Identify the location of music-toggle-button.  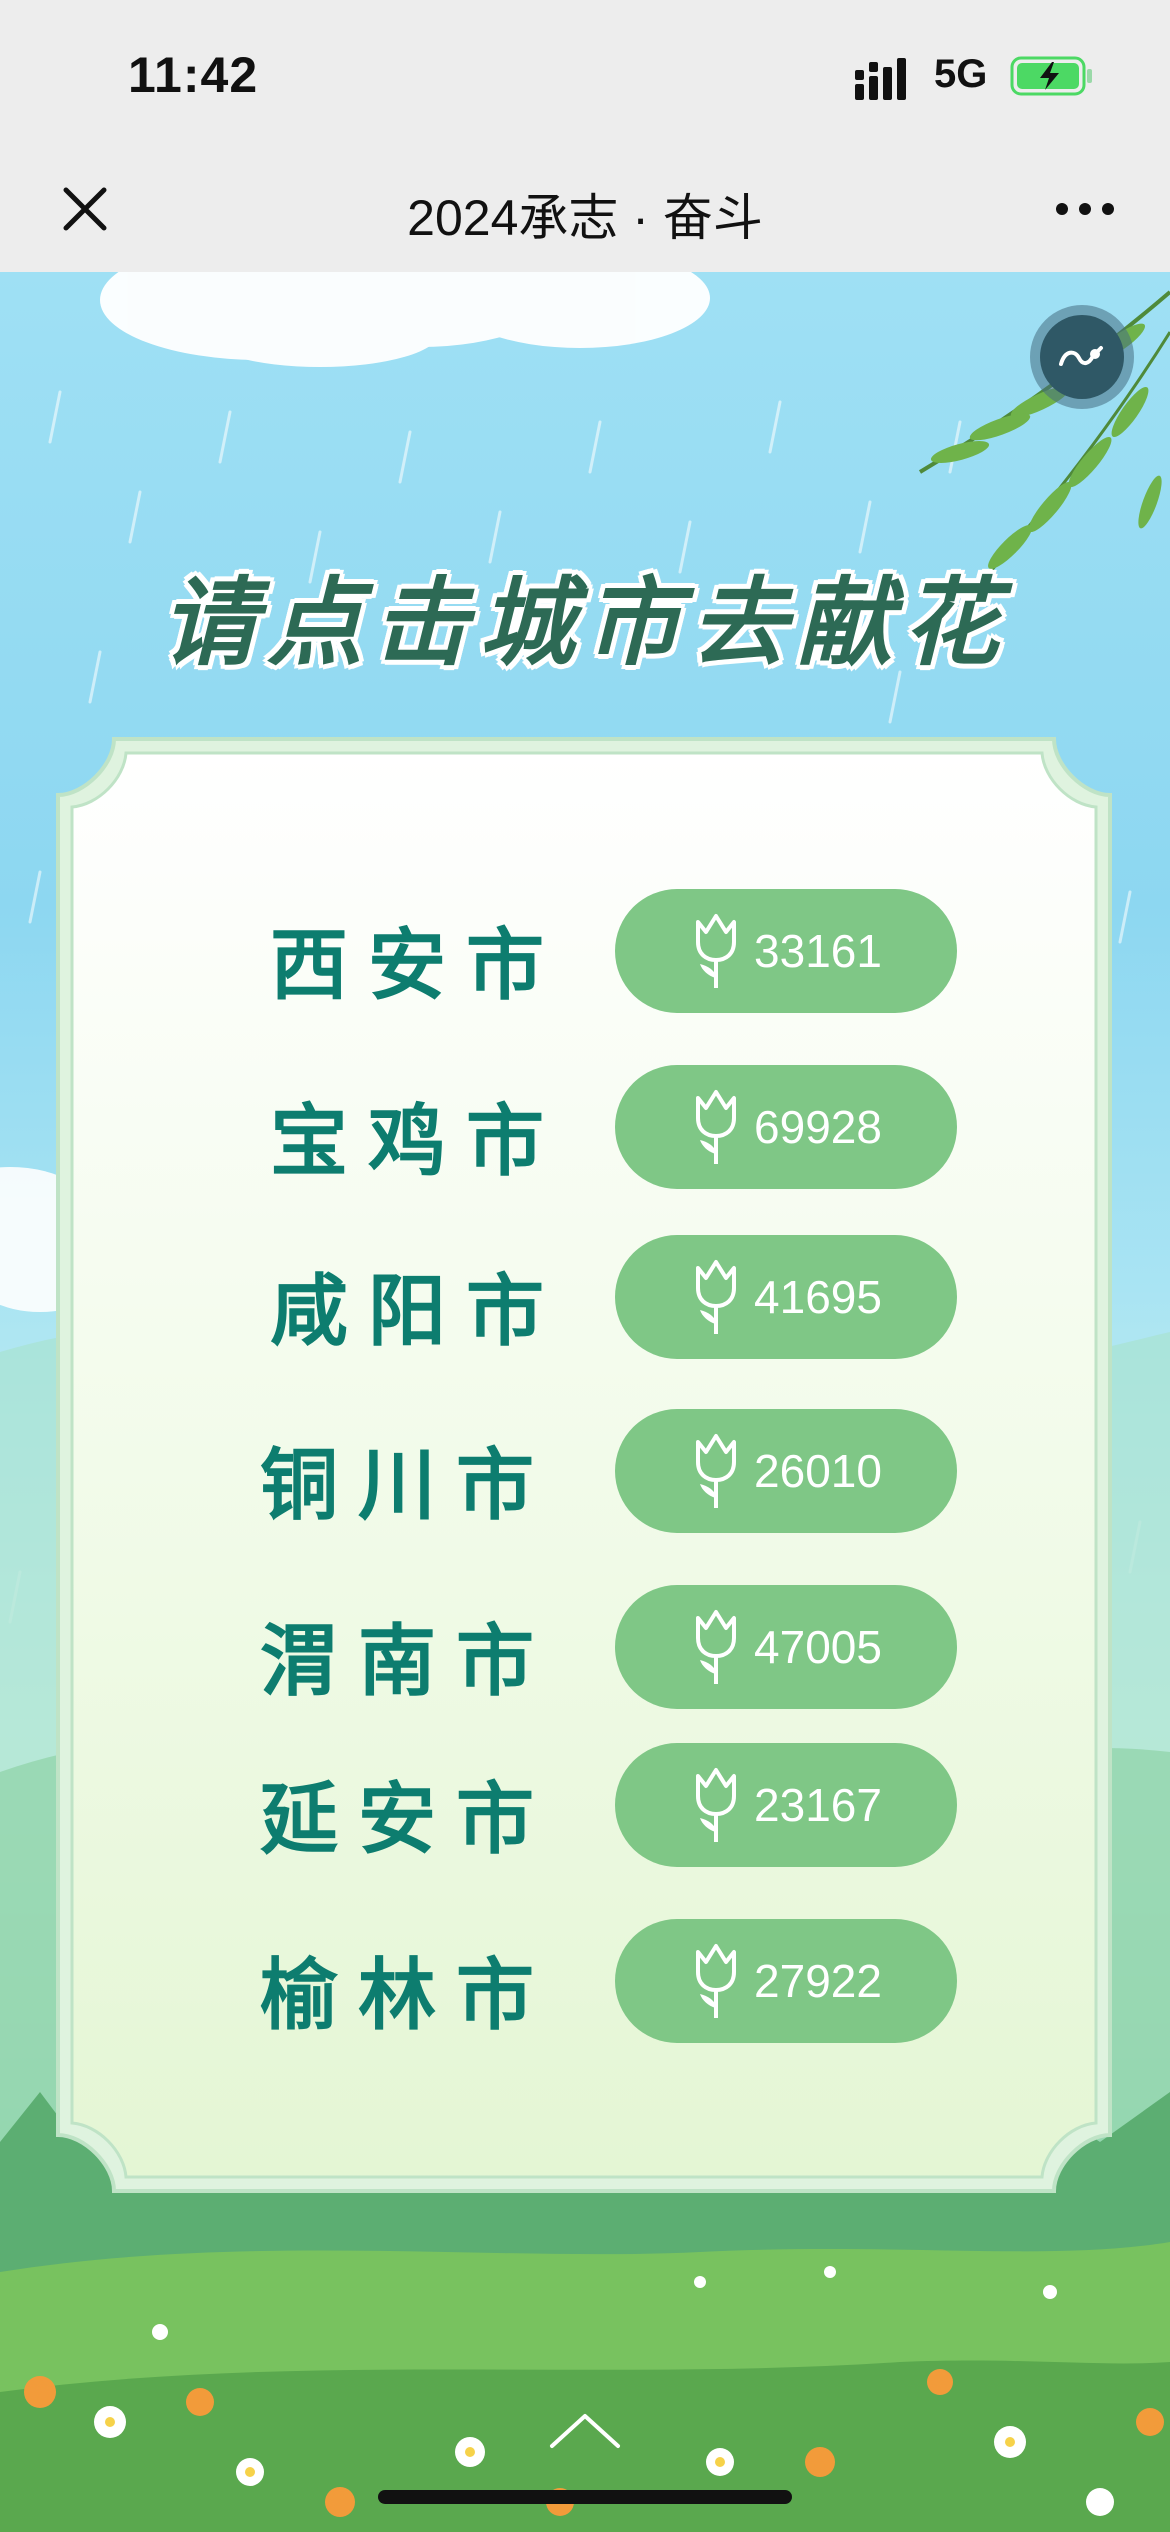
(1082, 357).